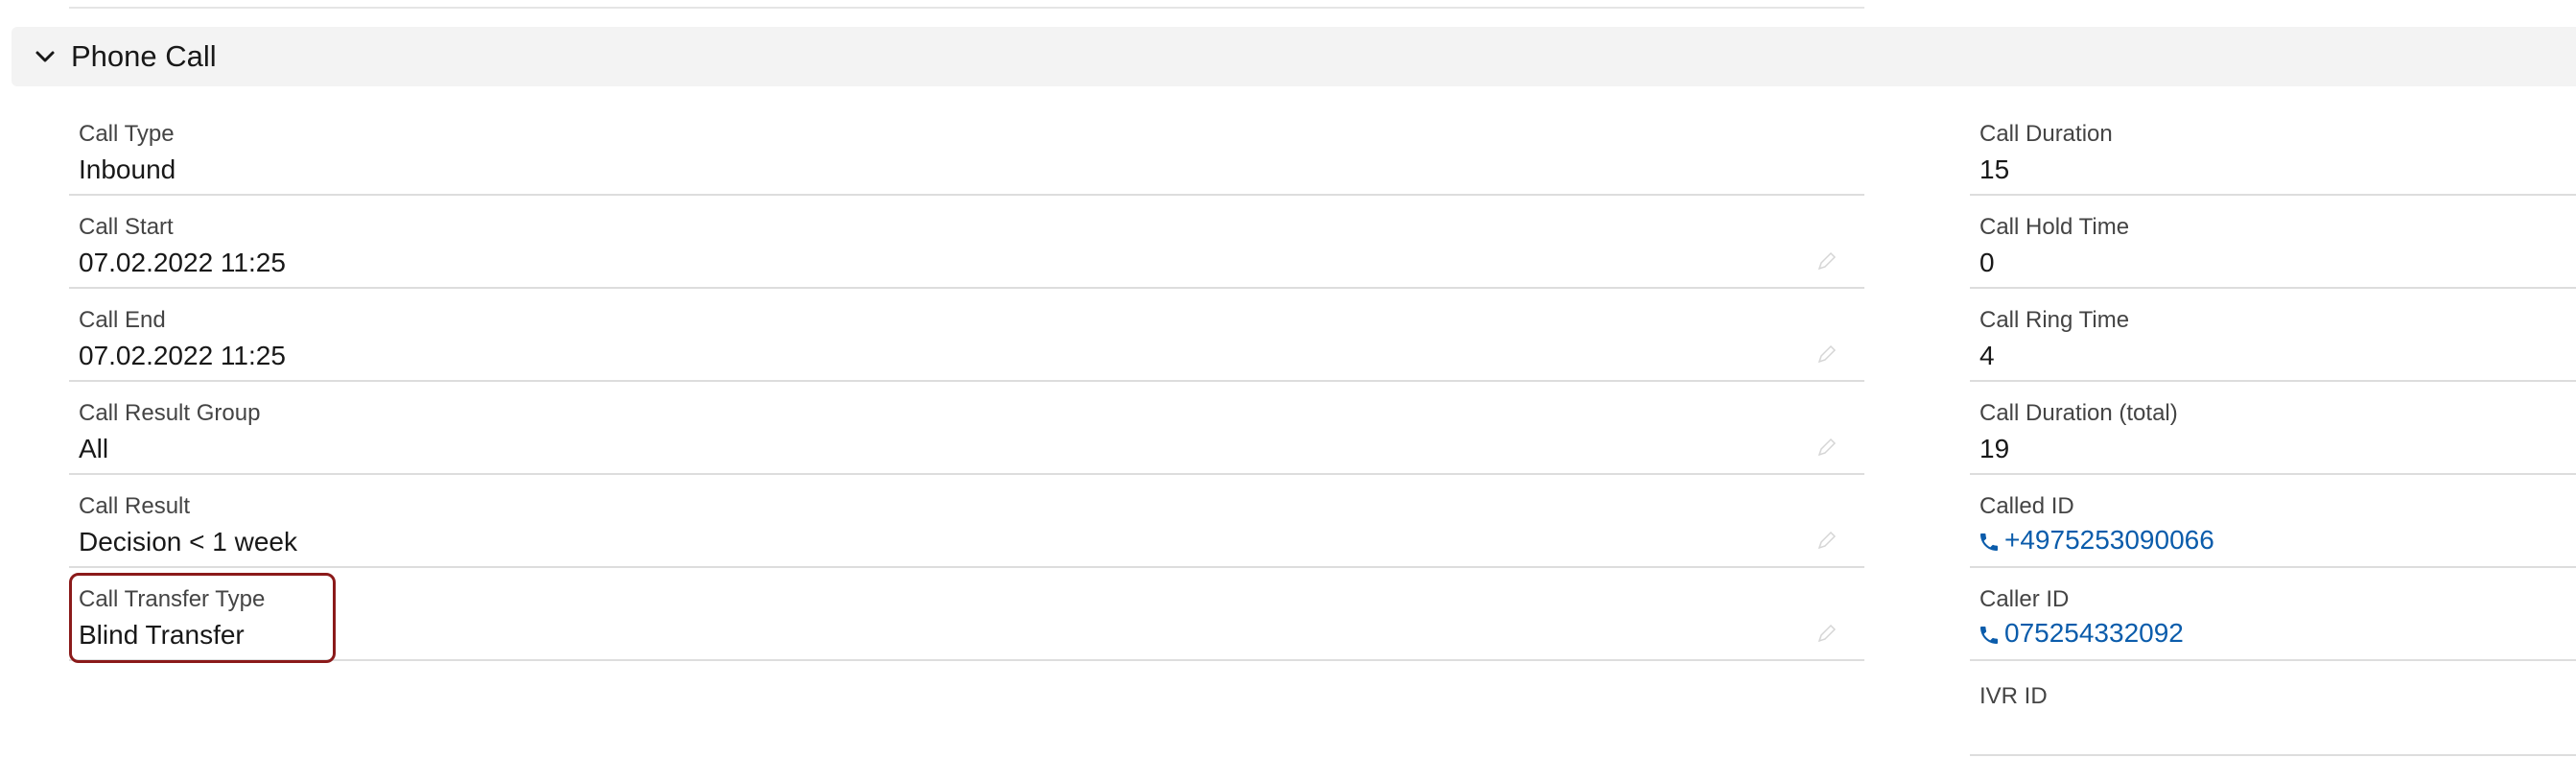 The width and height of the screenshot is (2576, 758). Describe the element at coordinates (2013, 696) in the screenshot. I see `field-label: IVR ID` at that location.